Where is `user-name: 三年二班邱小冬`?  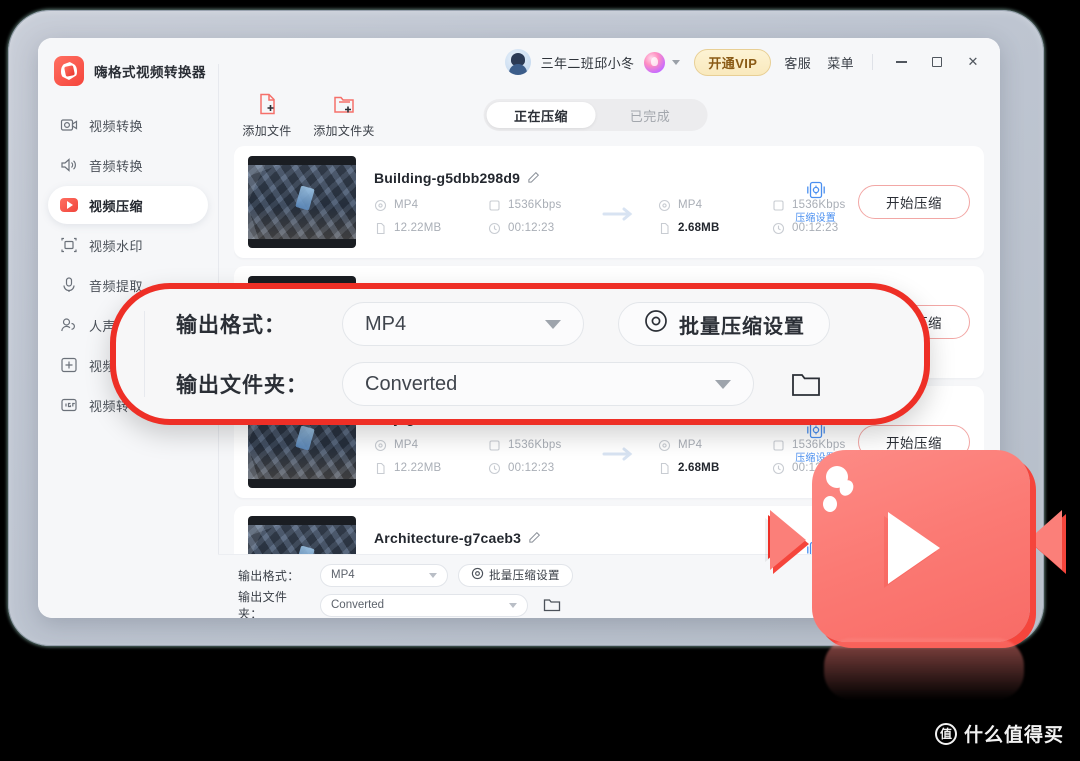 user-name: 三年二班邱小冬 is located at coordinates (587, 63).